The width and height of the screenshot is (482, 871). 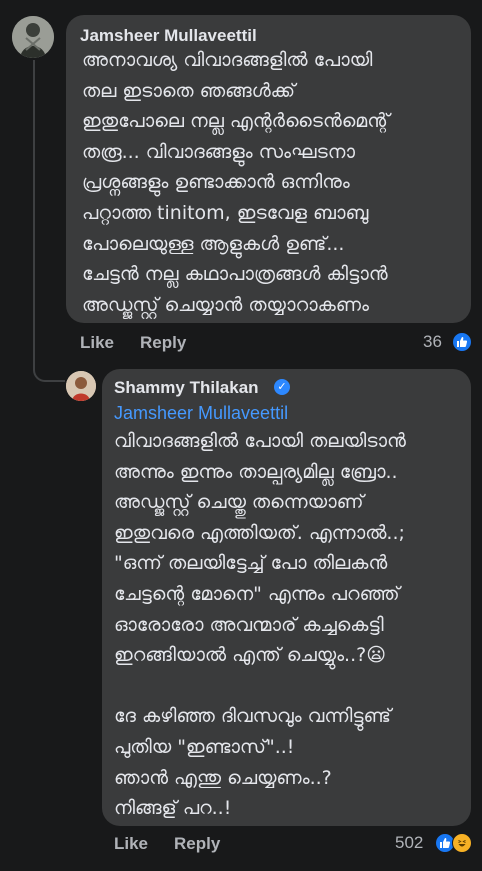 I want to click on commenter-avatar, so click(x=33, y=37).